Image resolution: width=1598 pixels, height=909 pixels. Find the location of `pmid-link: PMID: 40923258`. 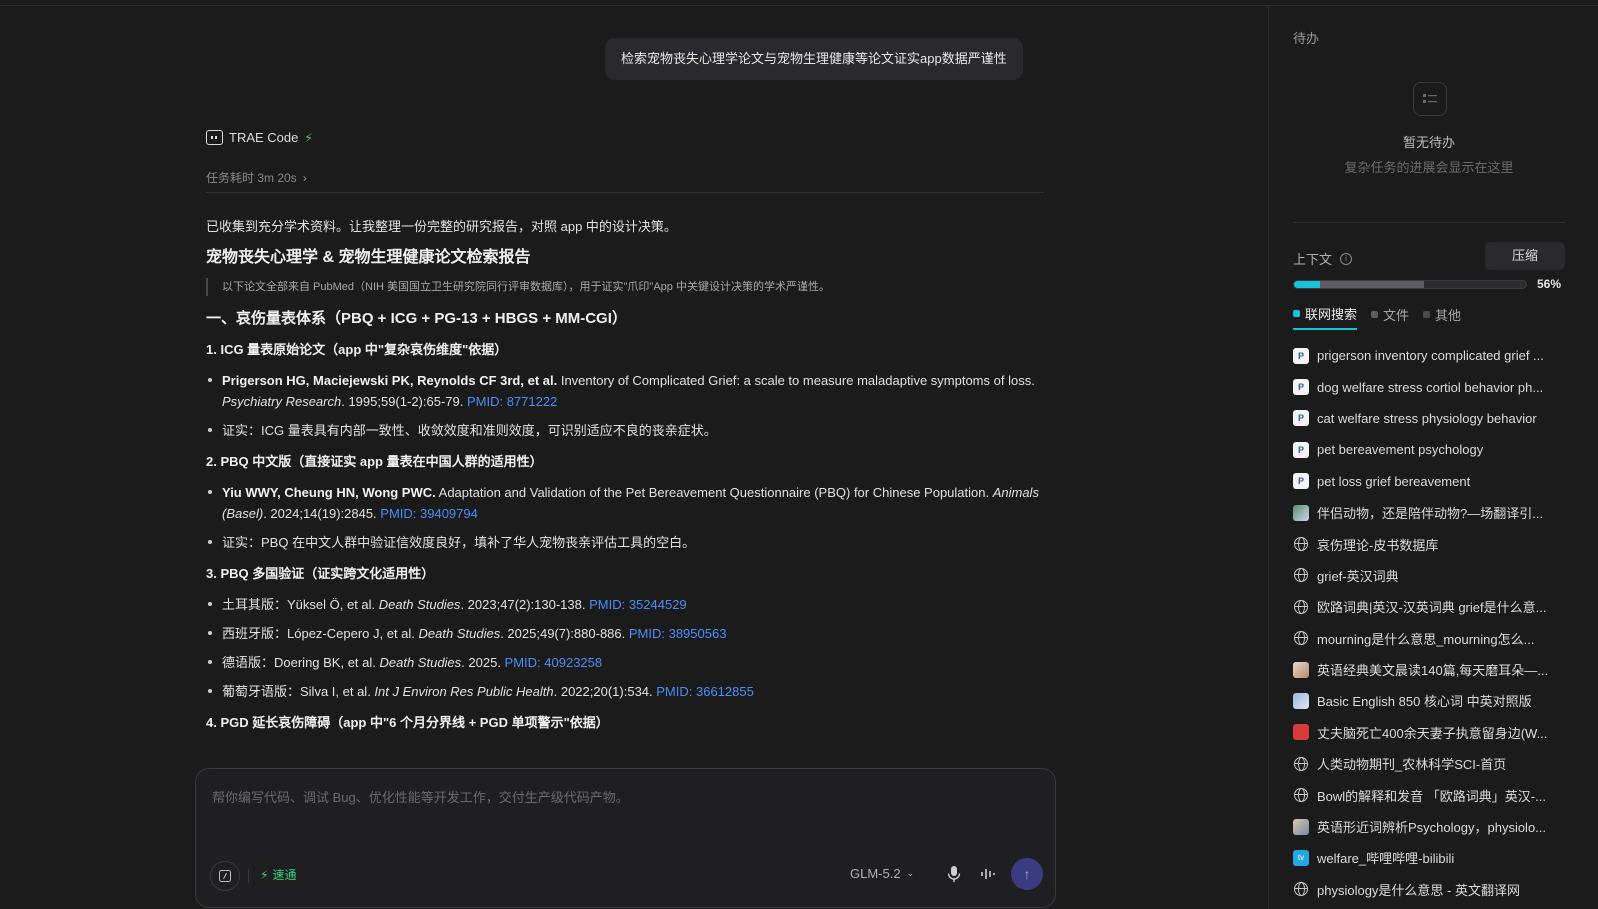

pmid-link: PMID: 40923258 is located at coordinates (554, 662).